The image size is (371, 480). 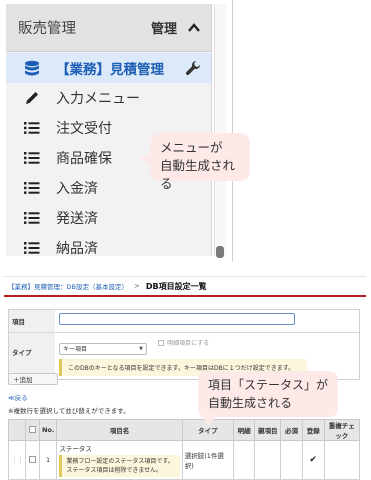 I want to click on add-button: ＋追加, so click(x=33, y=379).